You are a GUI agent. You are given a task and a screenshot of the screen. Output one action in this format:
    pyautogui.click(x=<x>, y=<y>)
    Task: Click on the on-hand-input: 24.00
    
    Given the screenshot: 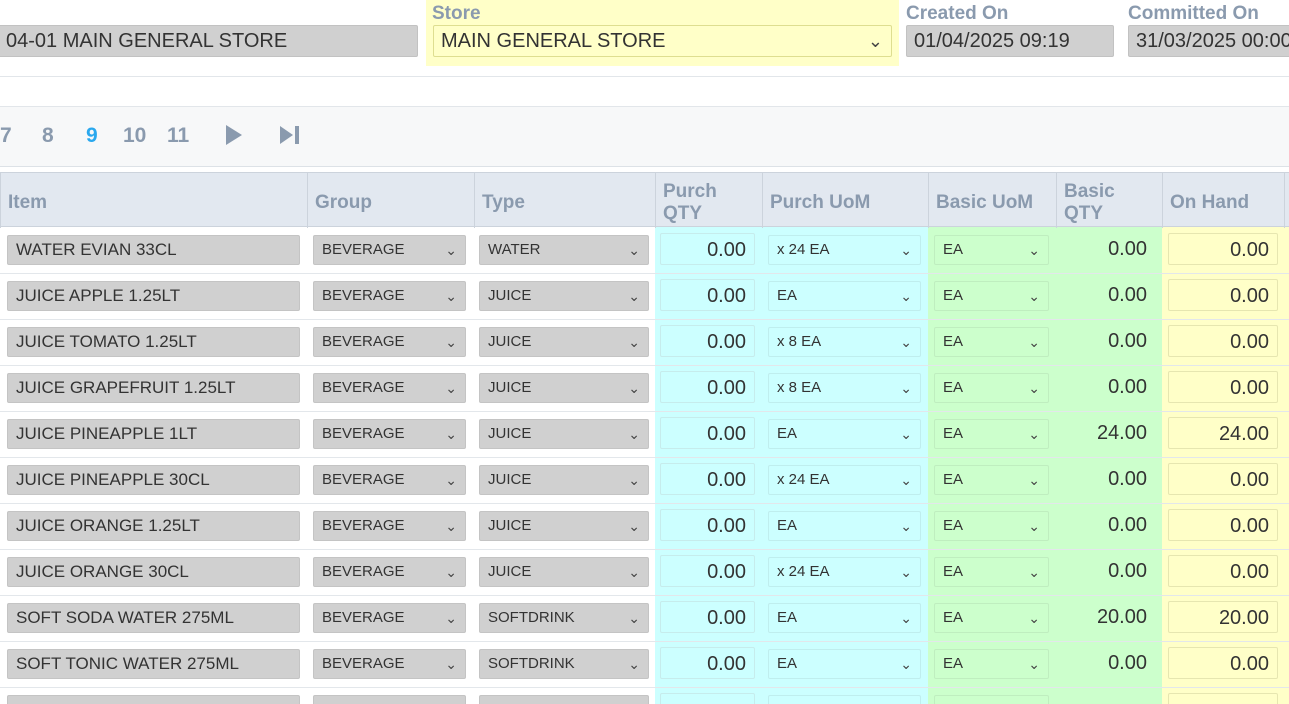 What is the action you would take?
    pyautogui.click(x=1223, y=433)
    